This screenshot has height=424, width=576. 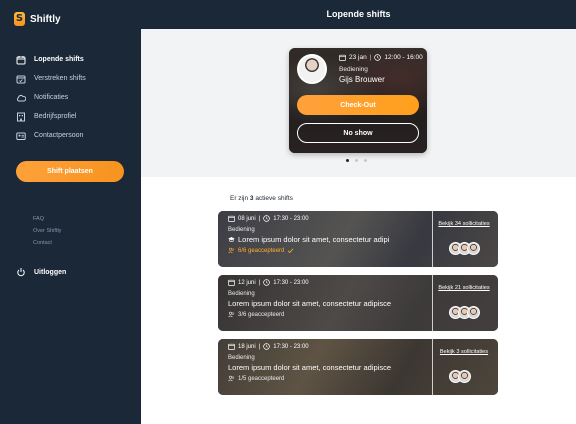 What do you see at coordinates (239, 198) in the screenshot?
I see `count-prefix: Er zijn` at bounding box center [239, 198].